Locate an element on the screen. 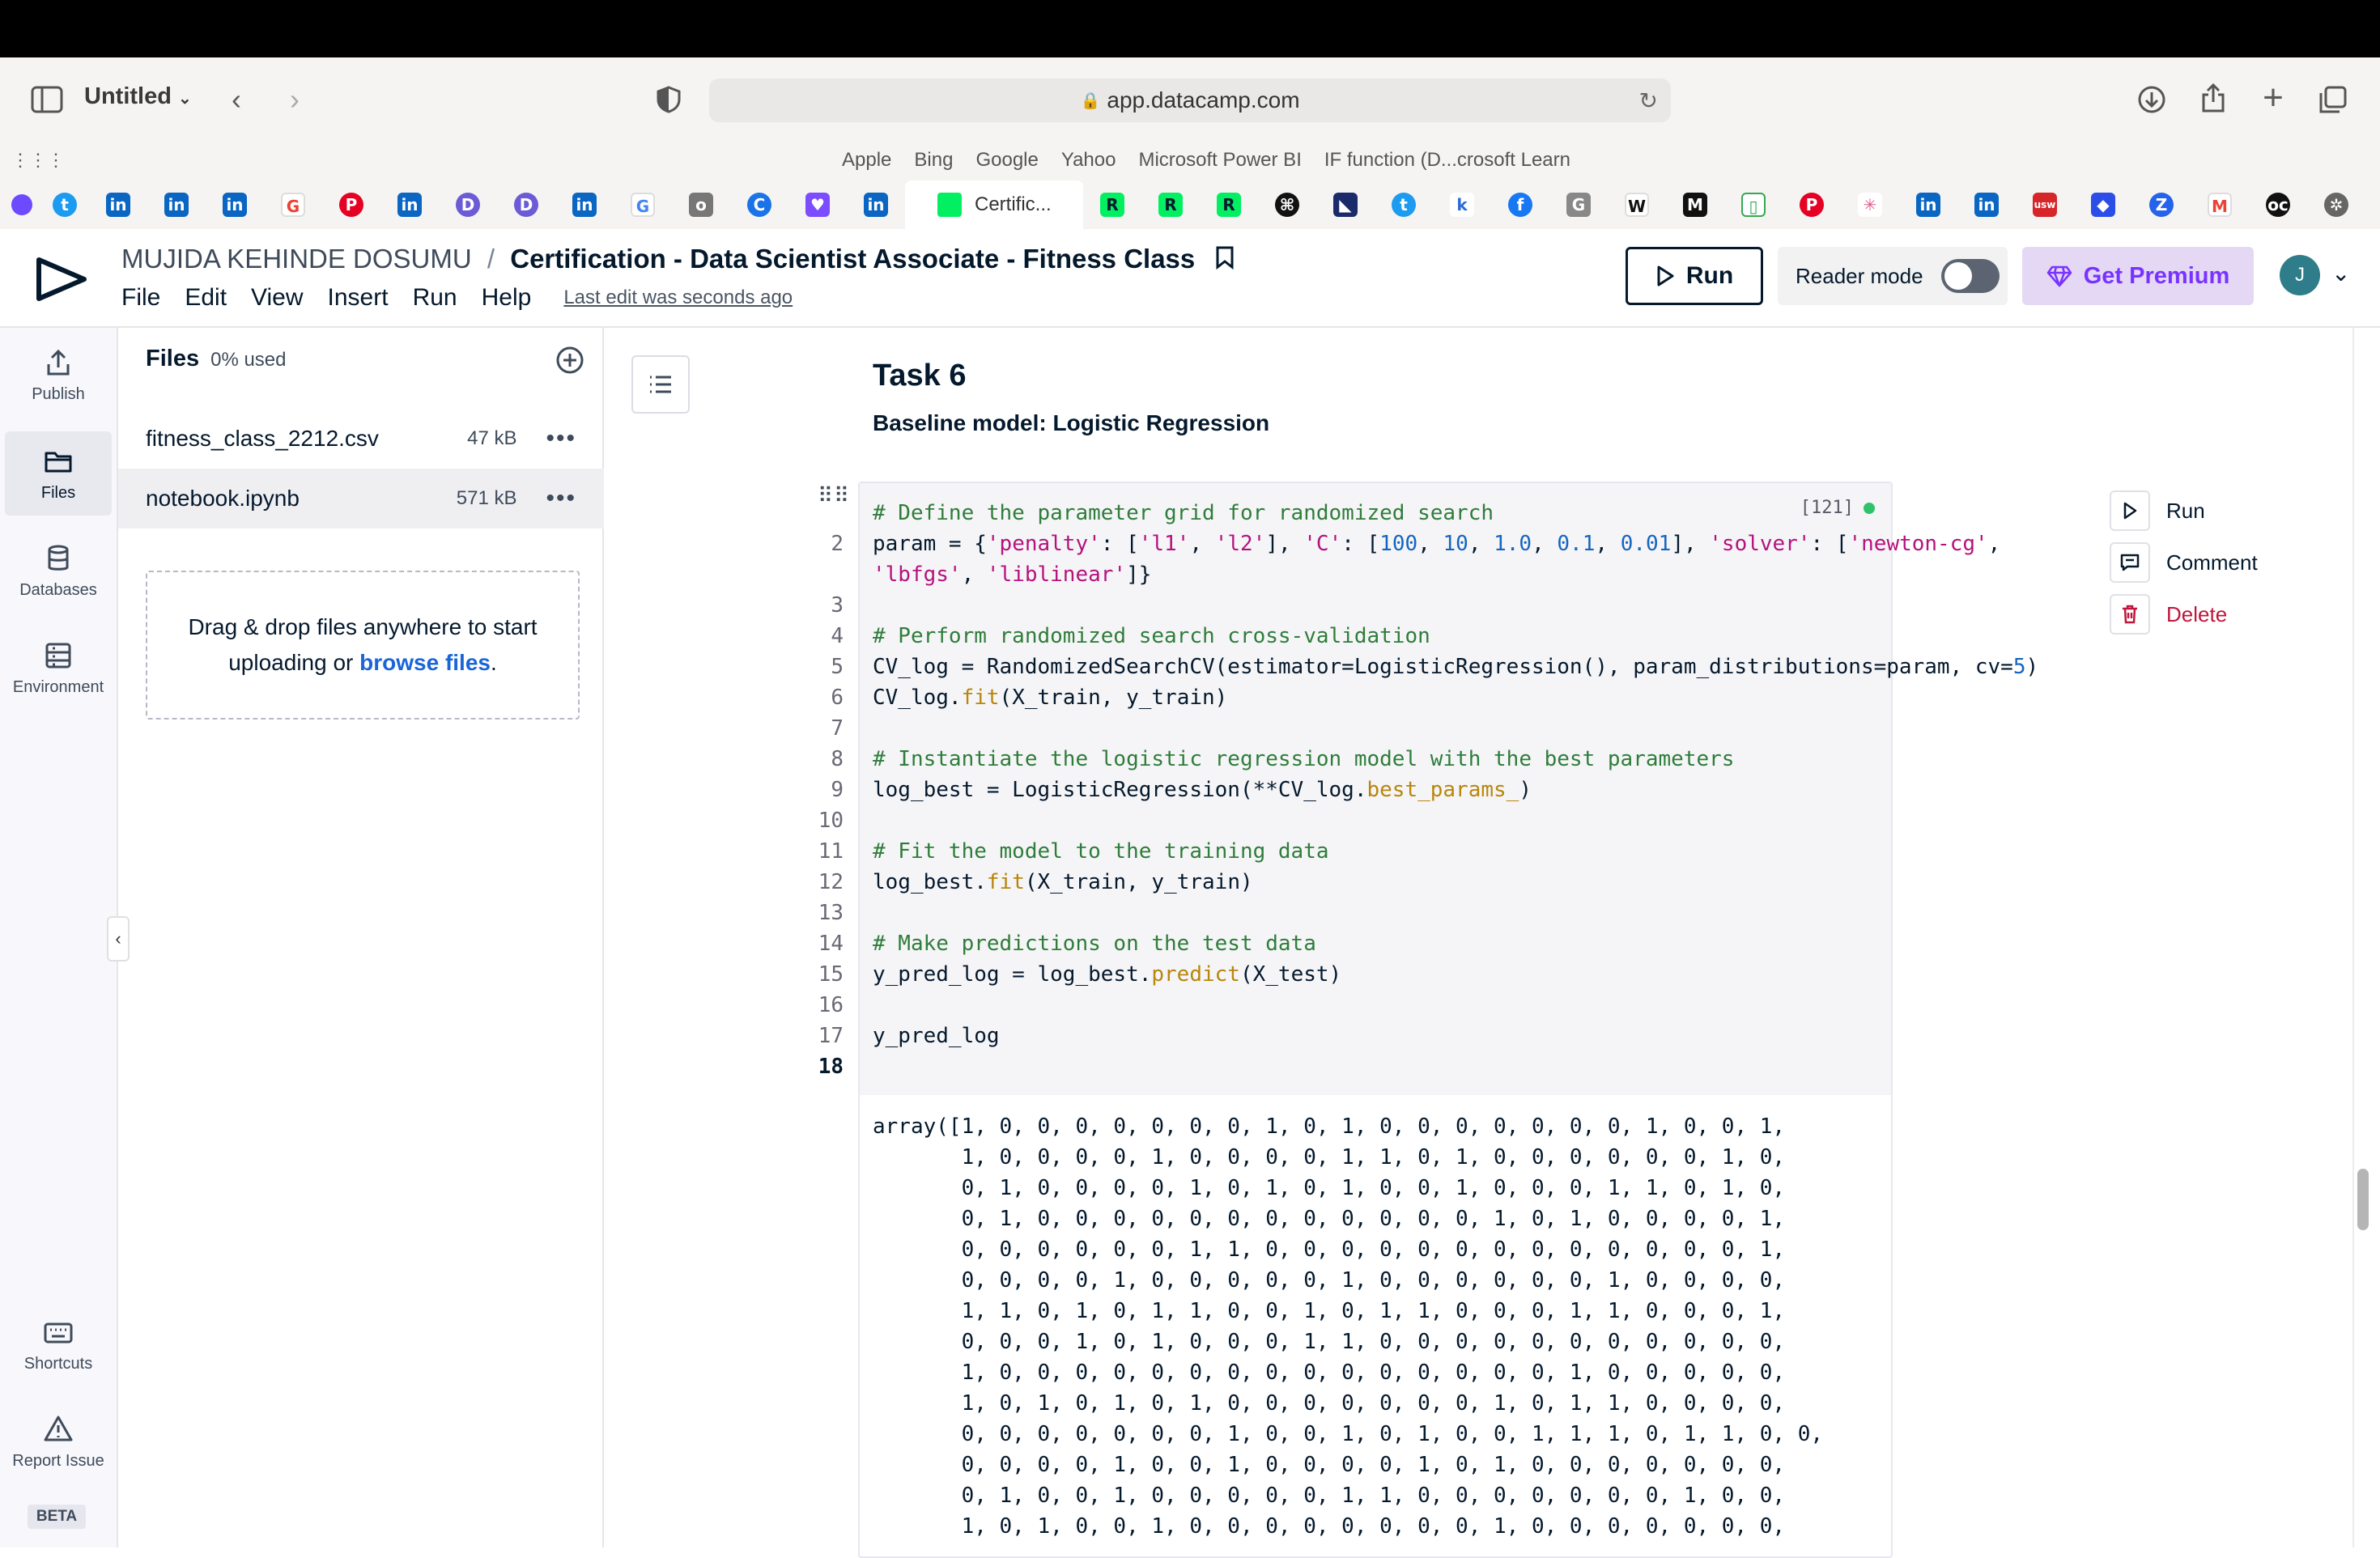  favorite-google: Google is located at coordinates (1007, 161).